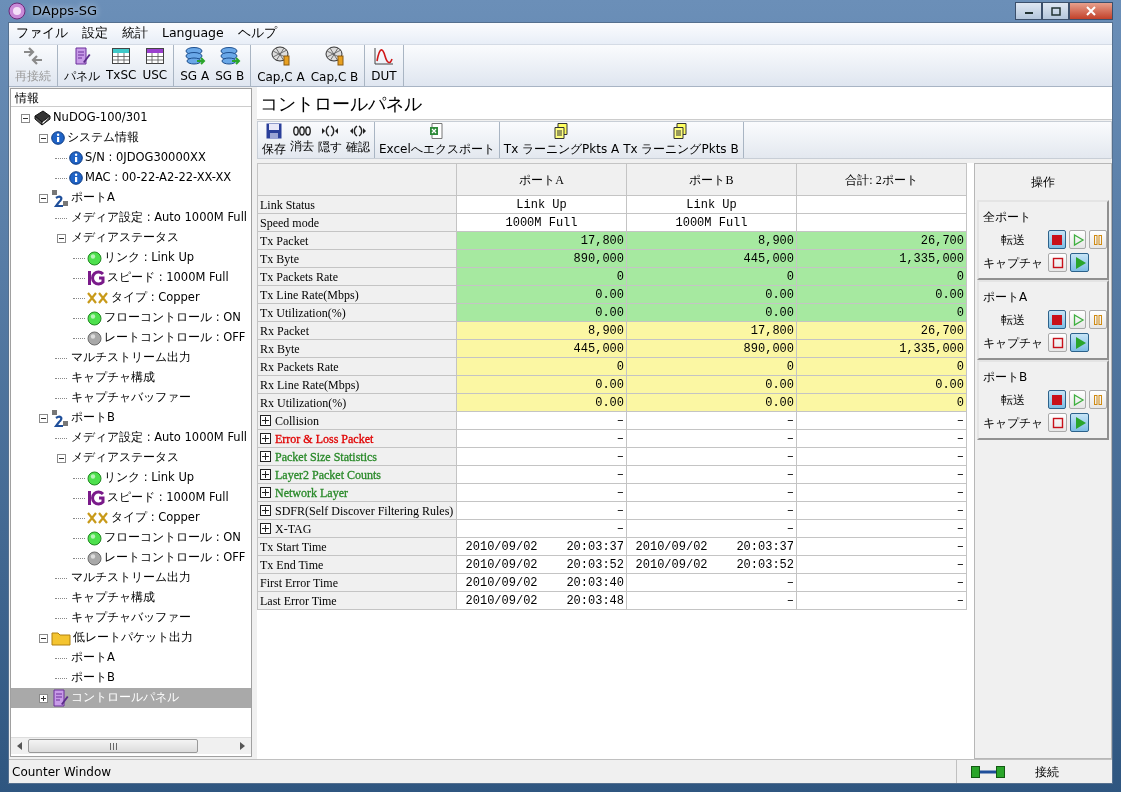 This screenshot has width=1121, height=792. Describe the element at coordinates (561, 140) in the screenshot. I see `toolbar-button: Tx ラーニングPkts A` at that location.